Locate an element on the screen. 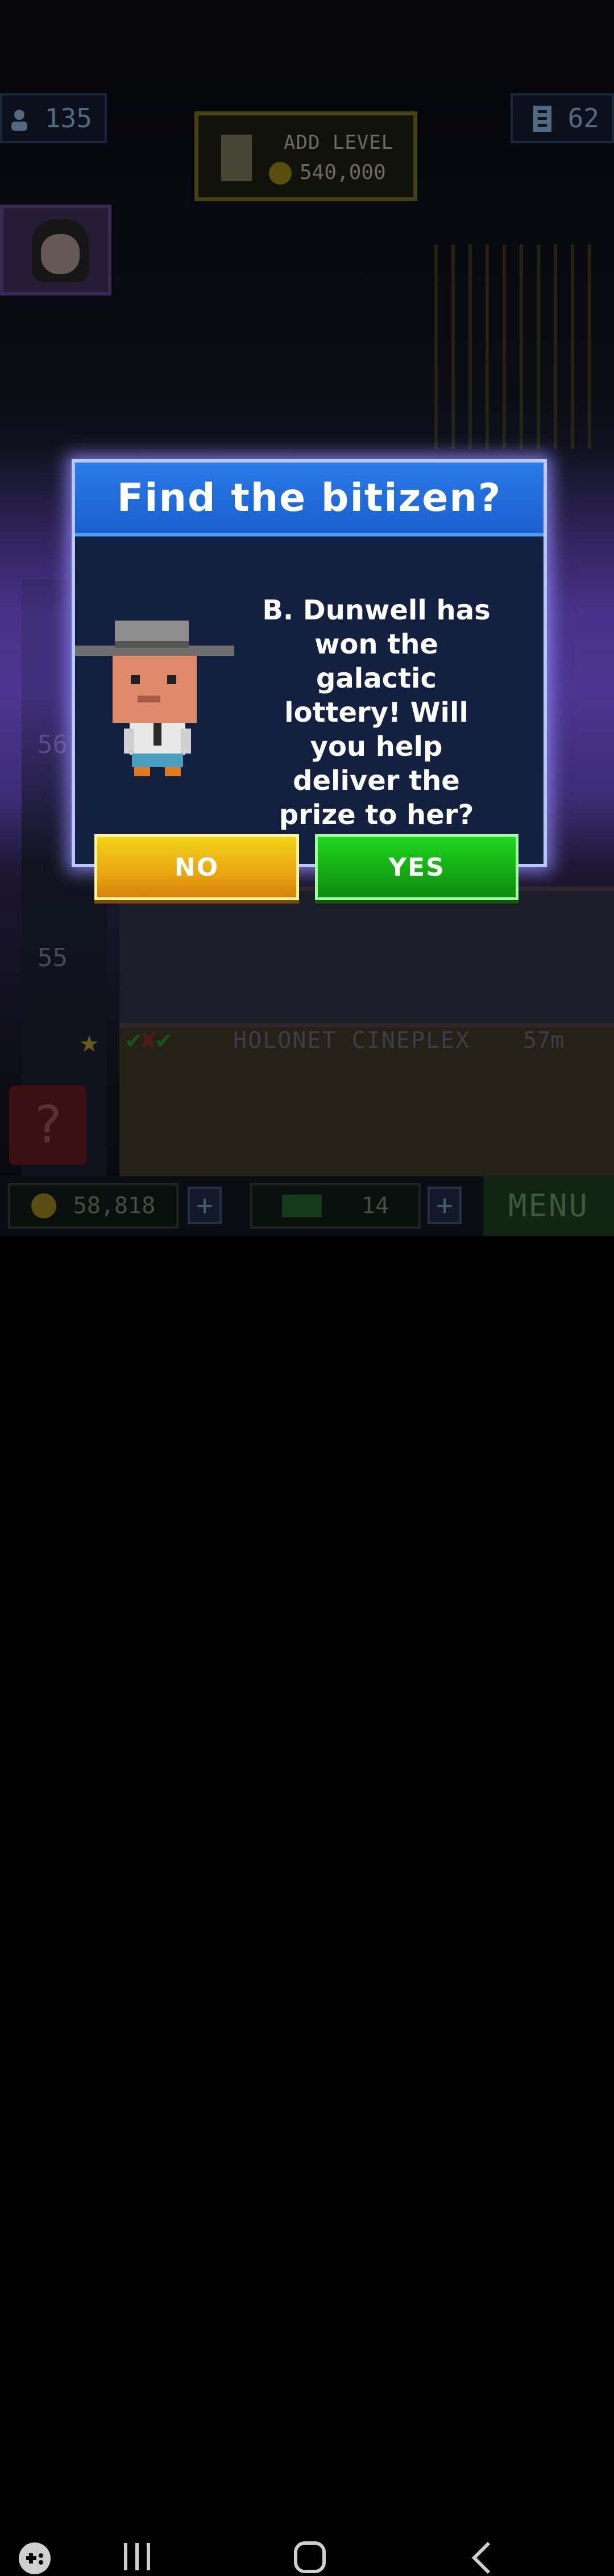 The height and width of the screenshot is (2576, 614). game-launcher-icon is located at coordinates (34, 2558).